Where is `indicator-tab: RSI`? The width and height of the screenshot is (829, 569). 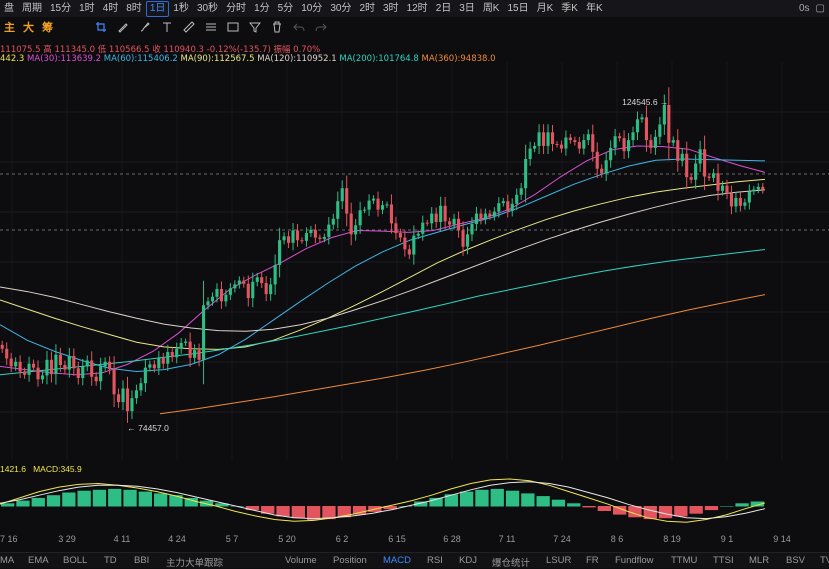 indicator-tab: RSI is located at coordinates (435, 560).